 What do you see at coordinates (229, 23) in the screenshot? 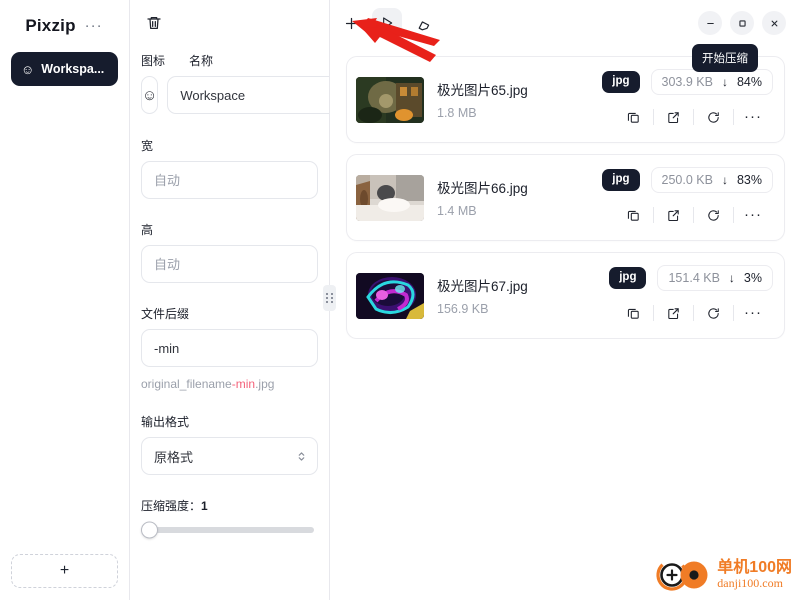
I see `settings-toolbar` at bounding box center [229, 23].